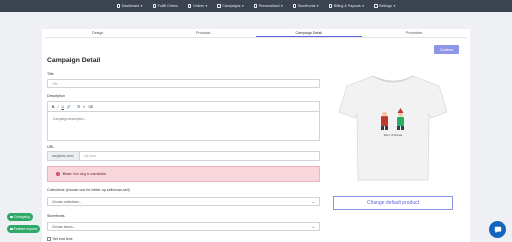 The width and height of the screenshot is (512, 242). I want to click on box-icon, so click(154, 6).